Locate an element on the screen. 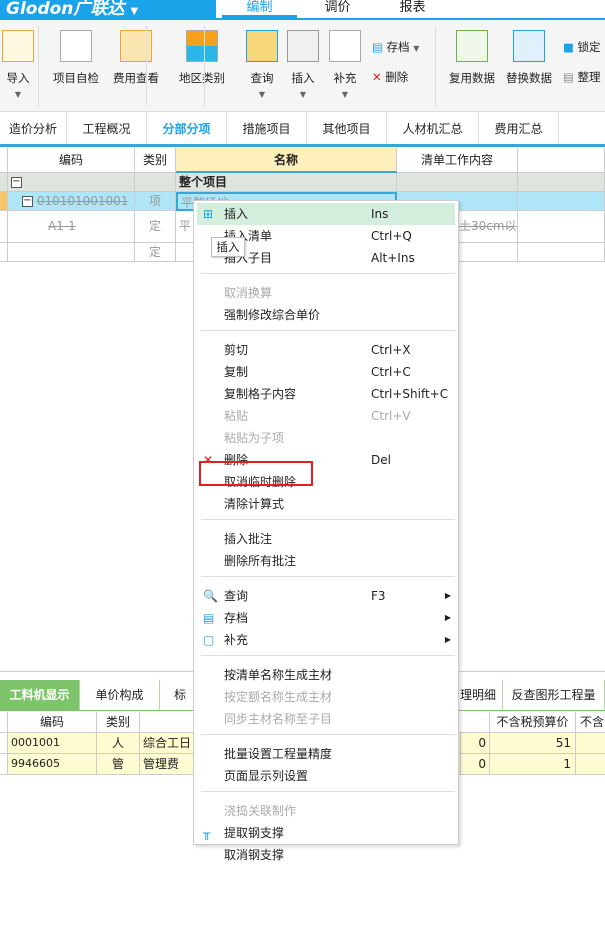 The image size is (605, 927). logo: Glodon广联达 ▼ is located at coordinates (108, 9).